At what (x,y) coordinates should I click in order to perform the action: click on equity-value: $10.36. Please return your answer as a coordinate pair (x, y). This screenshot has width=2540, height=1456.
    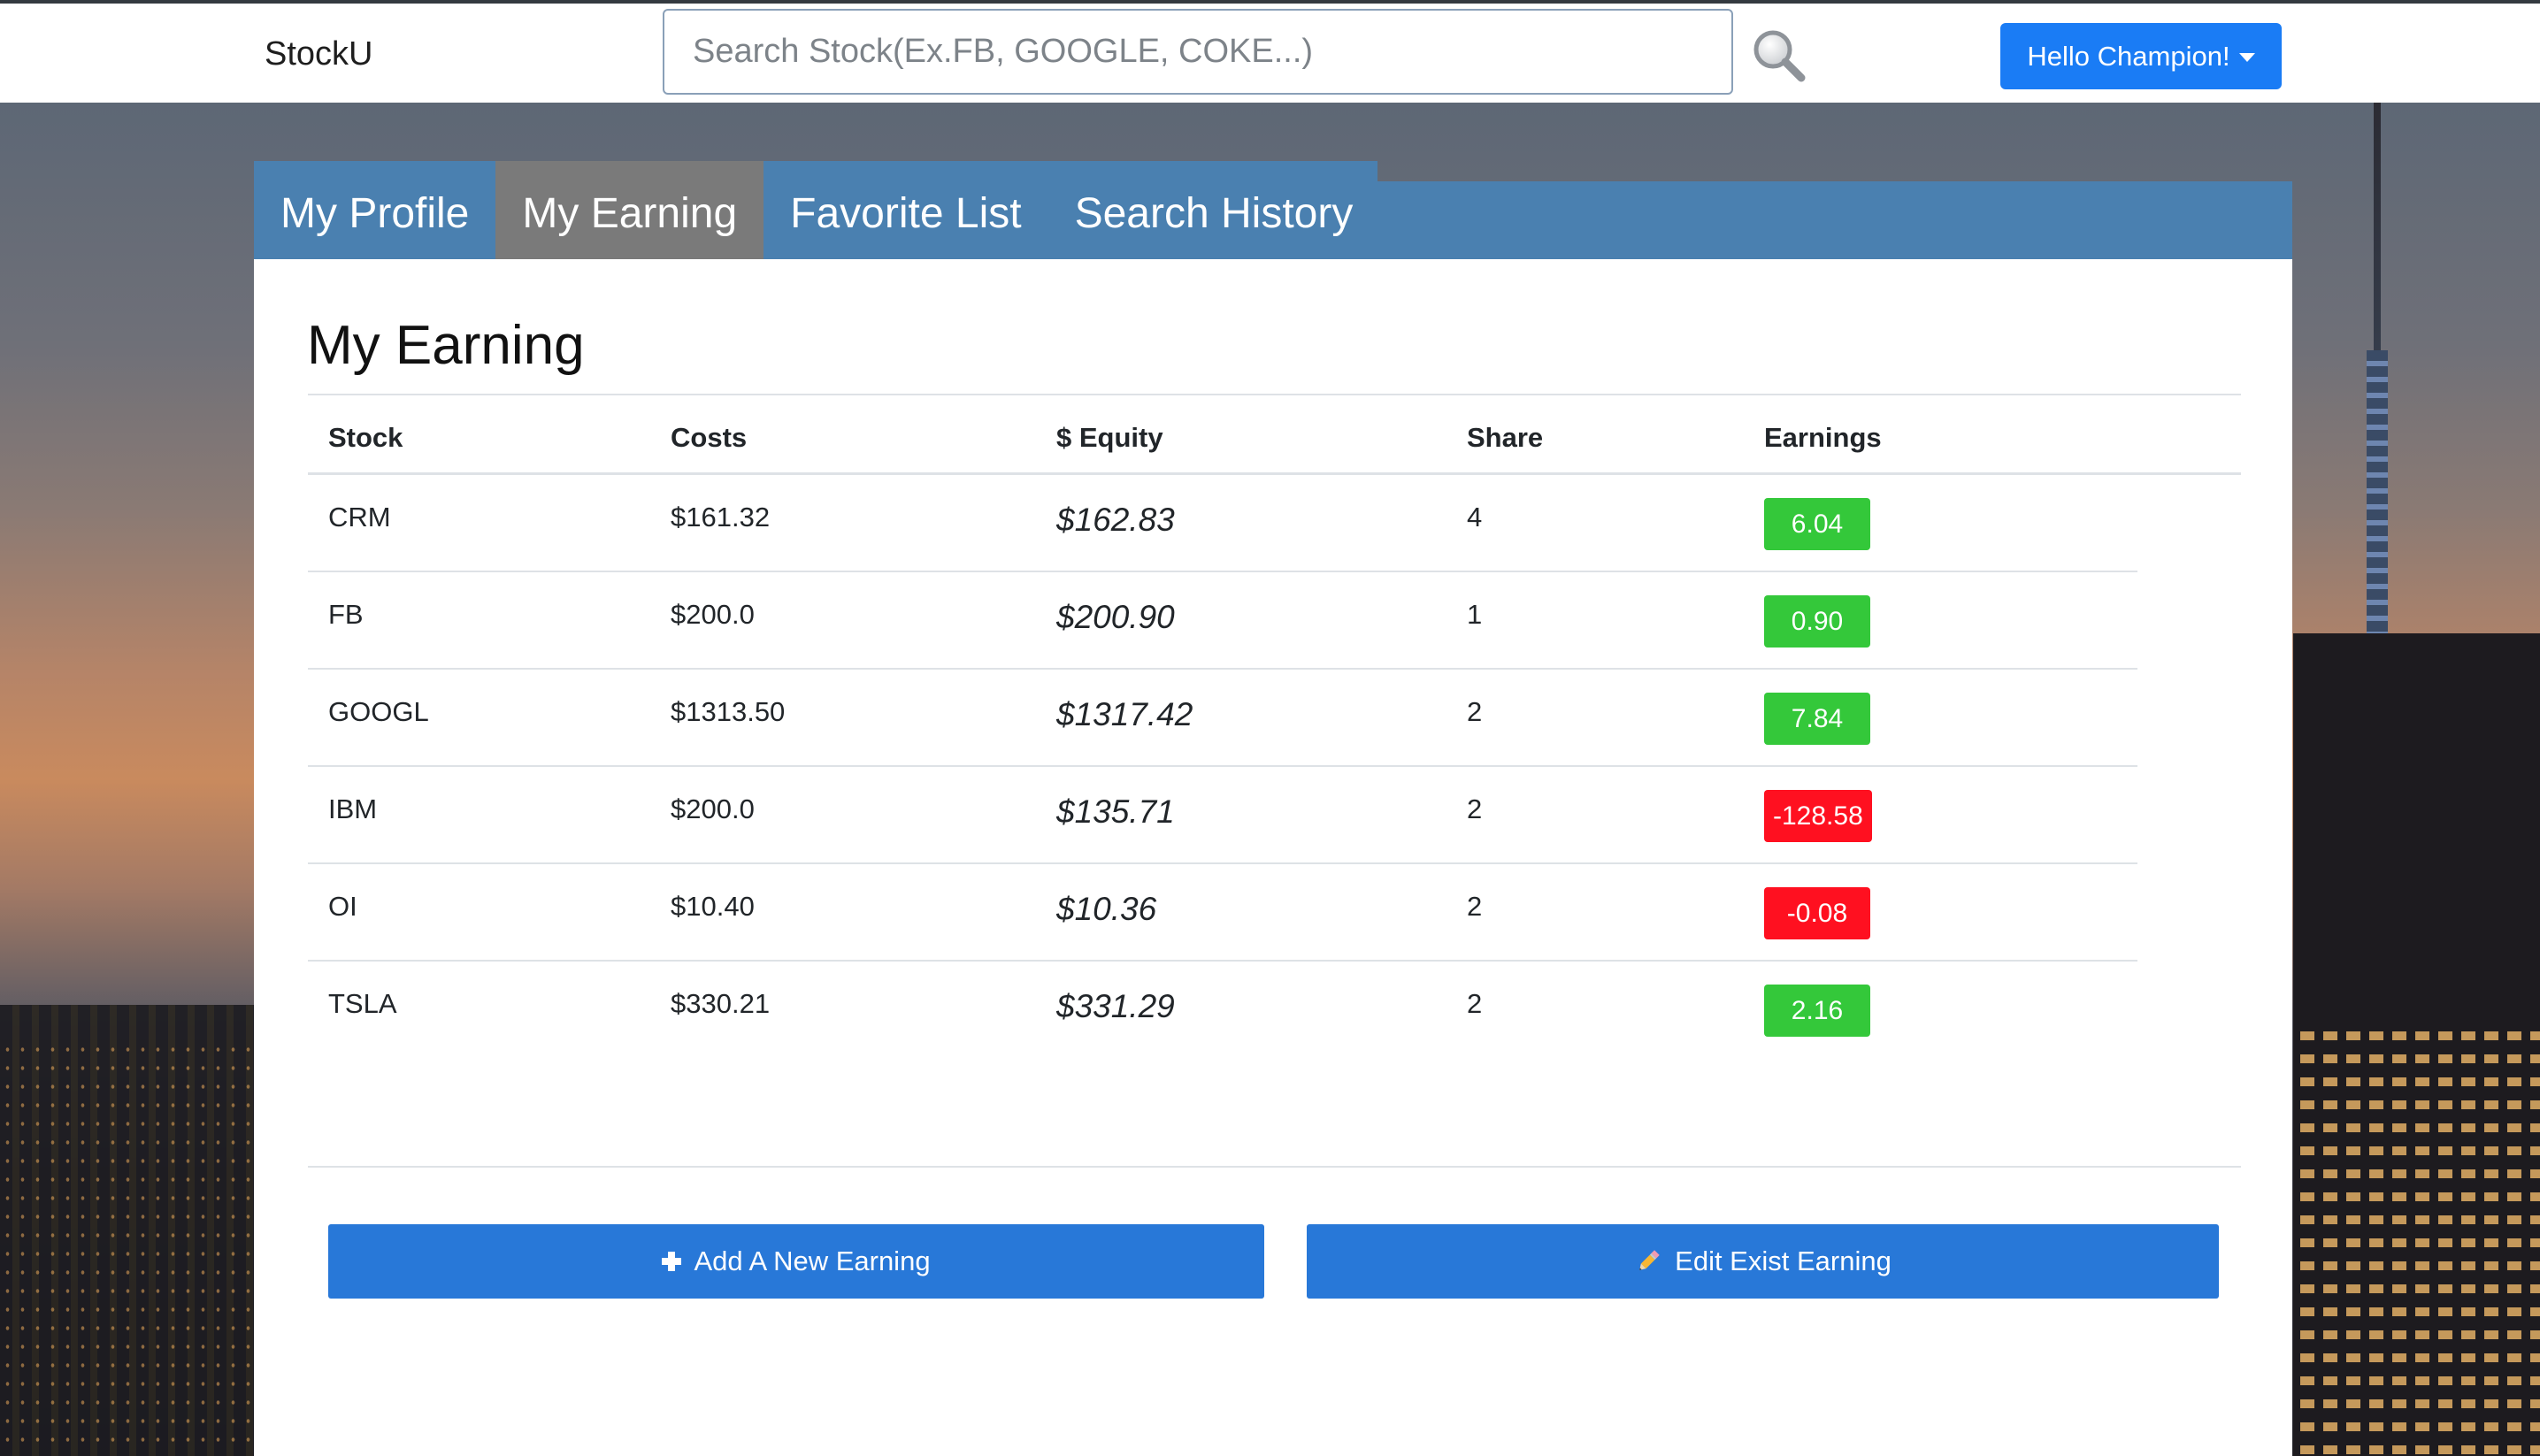
    Looking at the image, I should click on (1106, 909).